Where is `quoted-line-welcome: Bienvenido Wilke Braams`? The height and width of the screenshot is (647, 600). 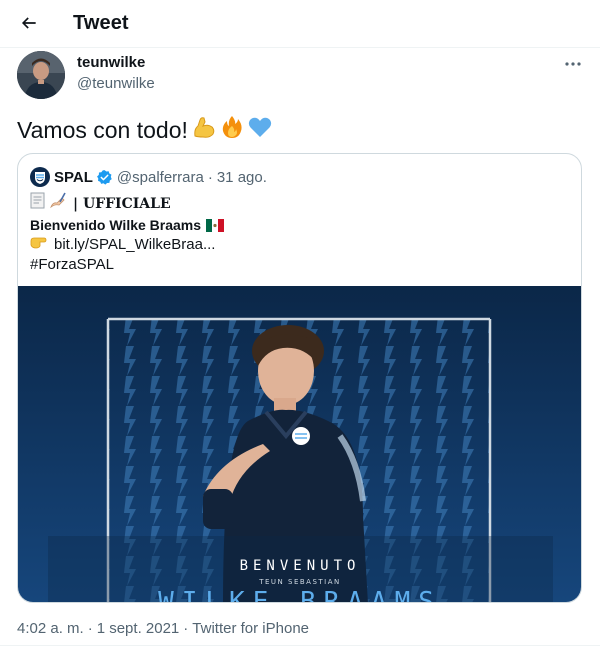 quoted-line-welcome: Bienvenido Wilke Braams is located at coordinates (127, 225).